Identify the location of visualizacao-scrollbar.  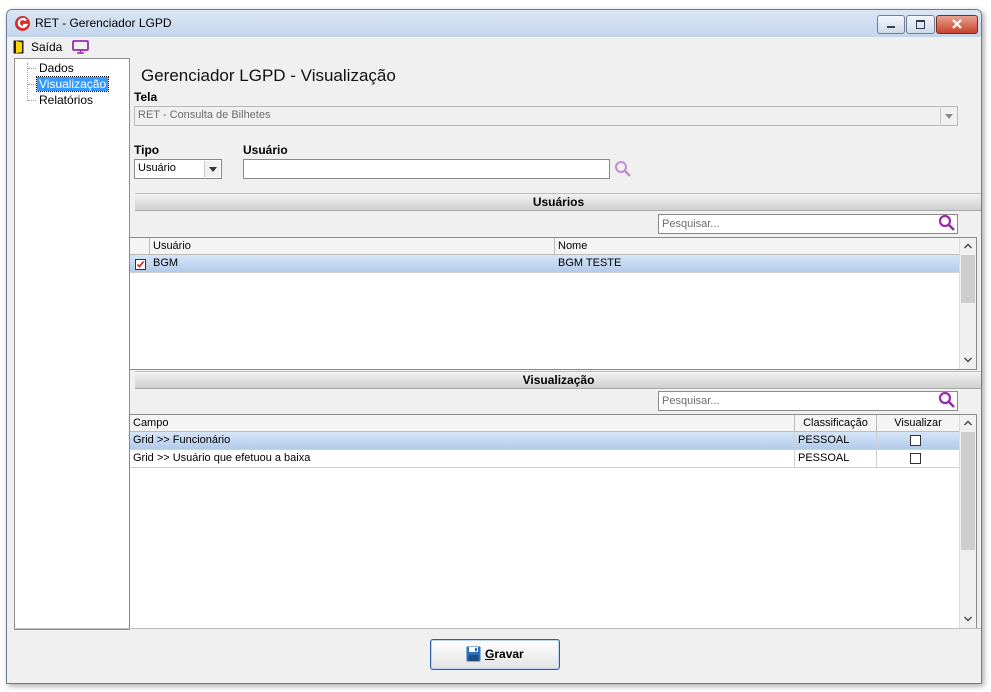
(967, 521).